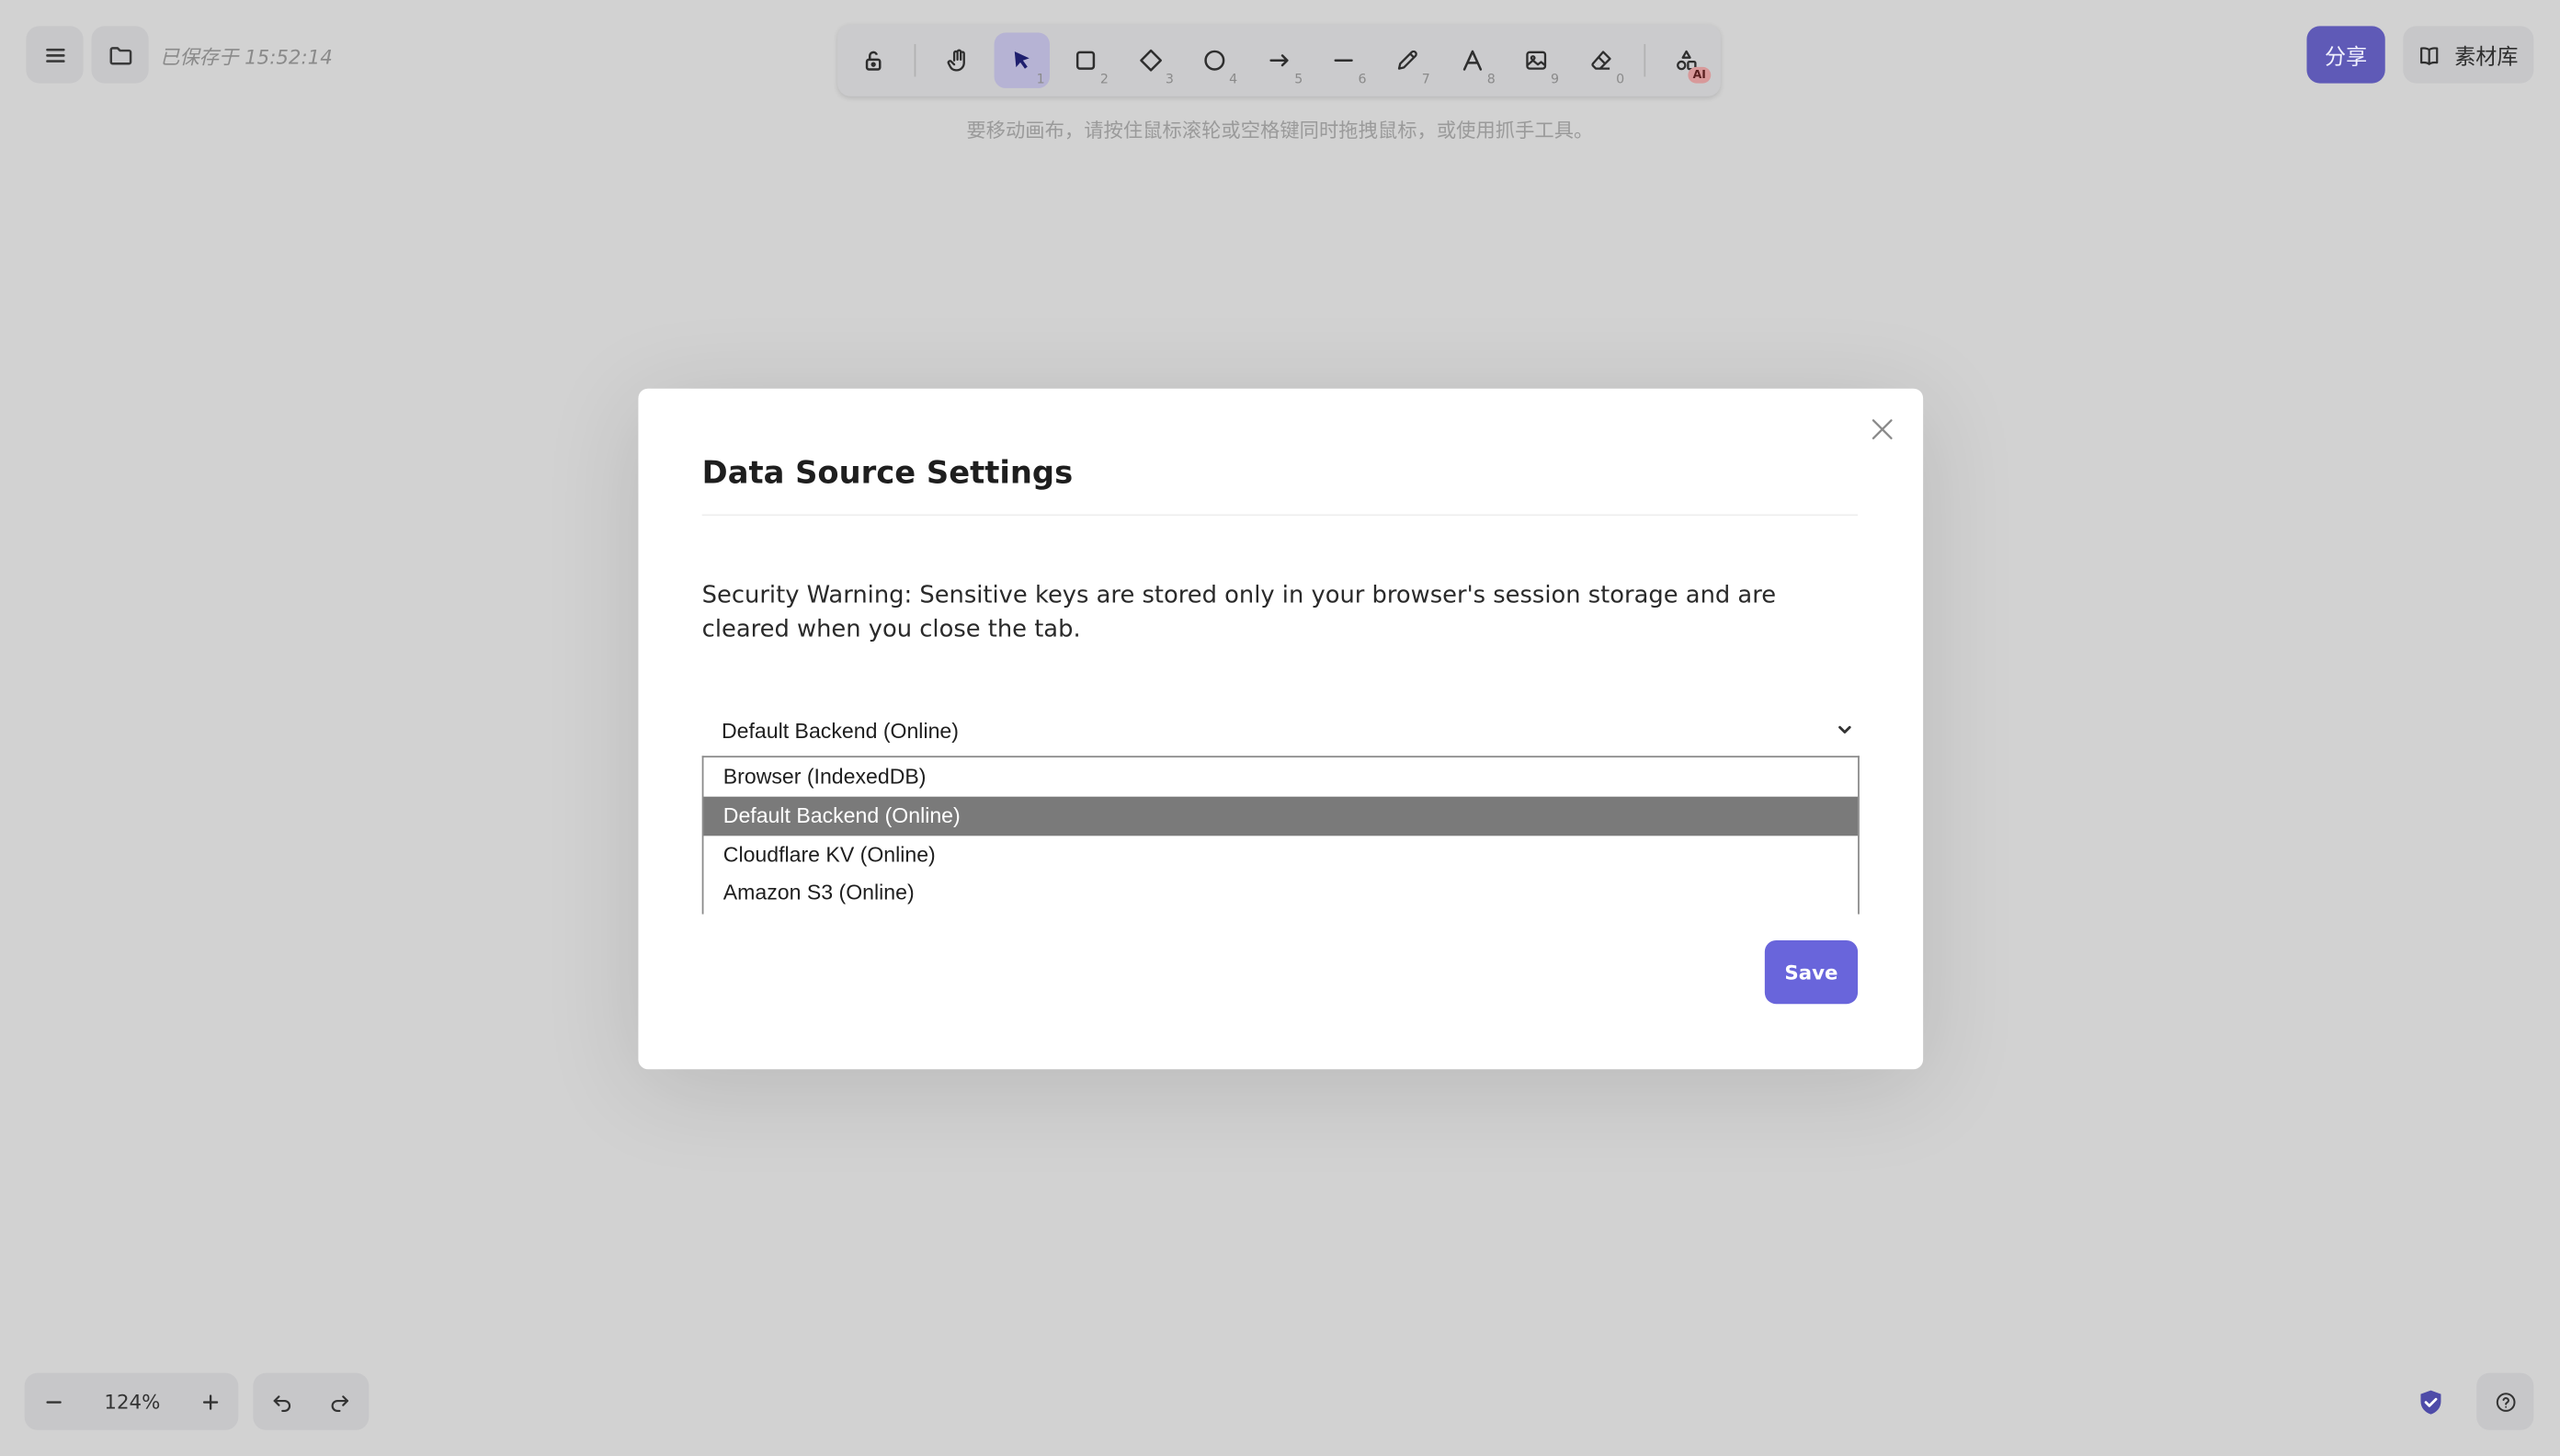 The width and height of the screenshot is (2560, 1456). I want to click on data-source-select: Default Backend (Online), so click(1280, 729).